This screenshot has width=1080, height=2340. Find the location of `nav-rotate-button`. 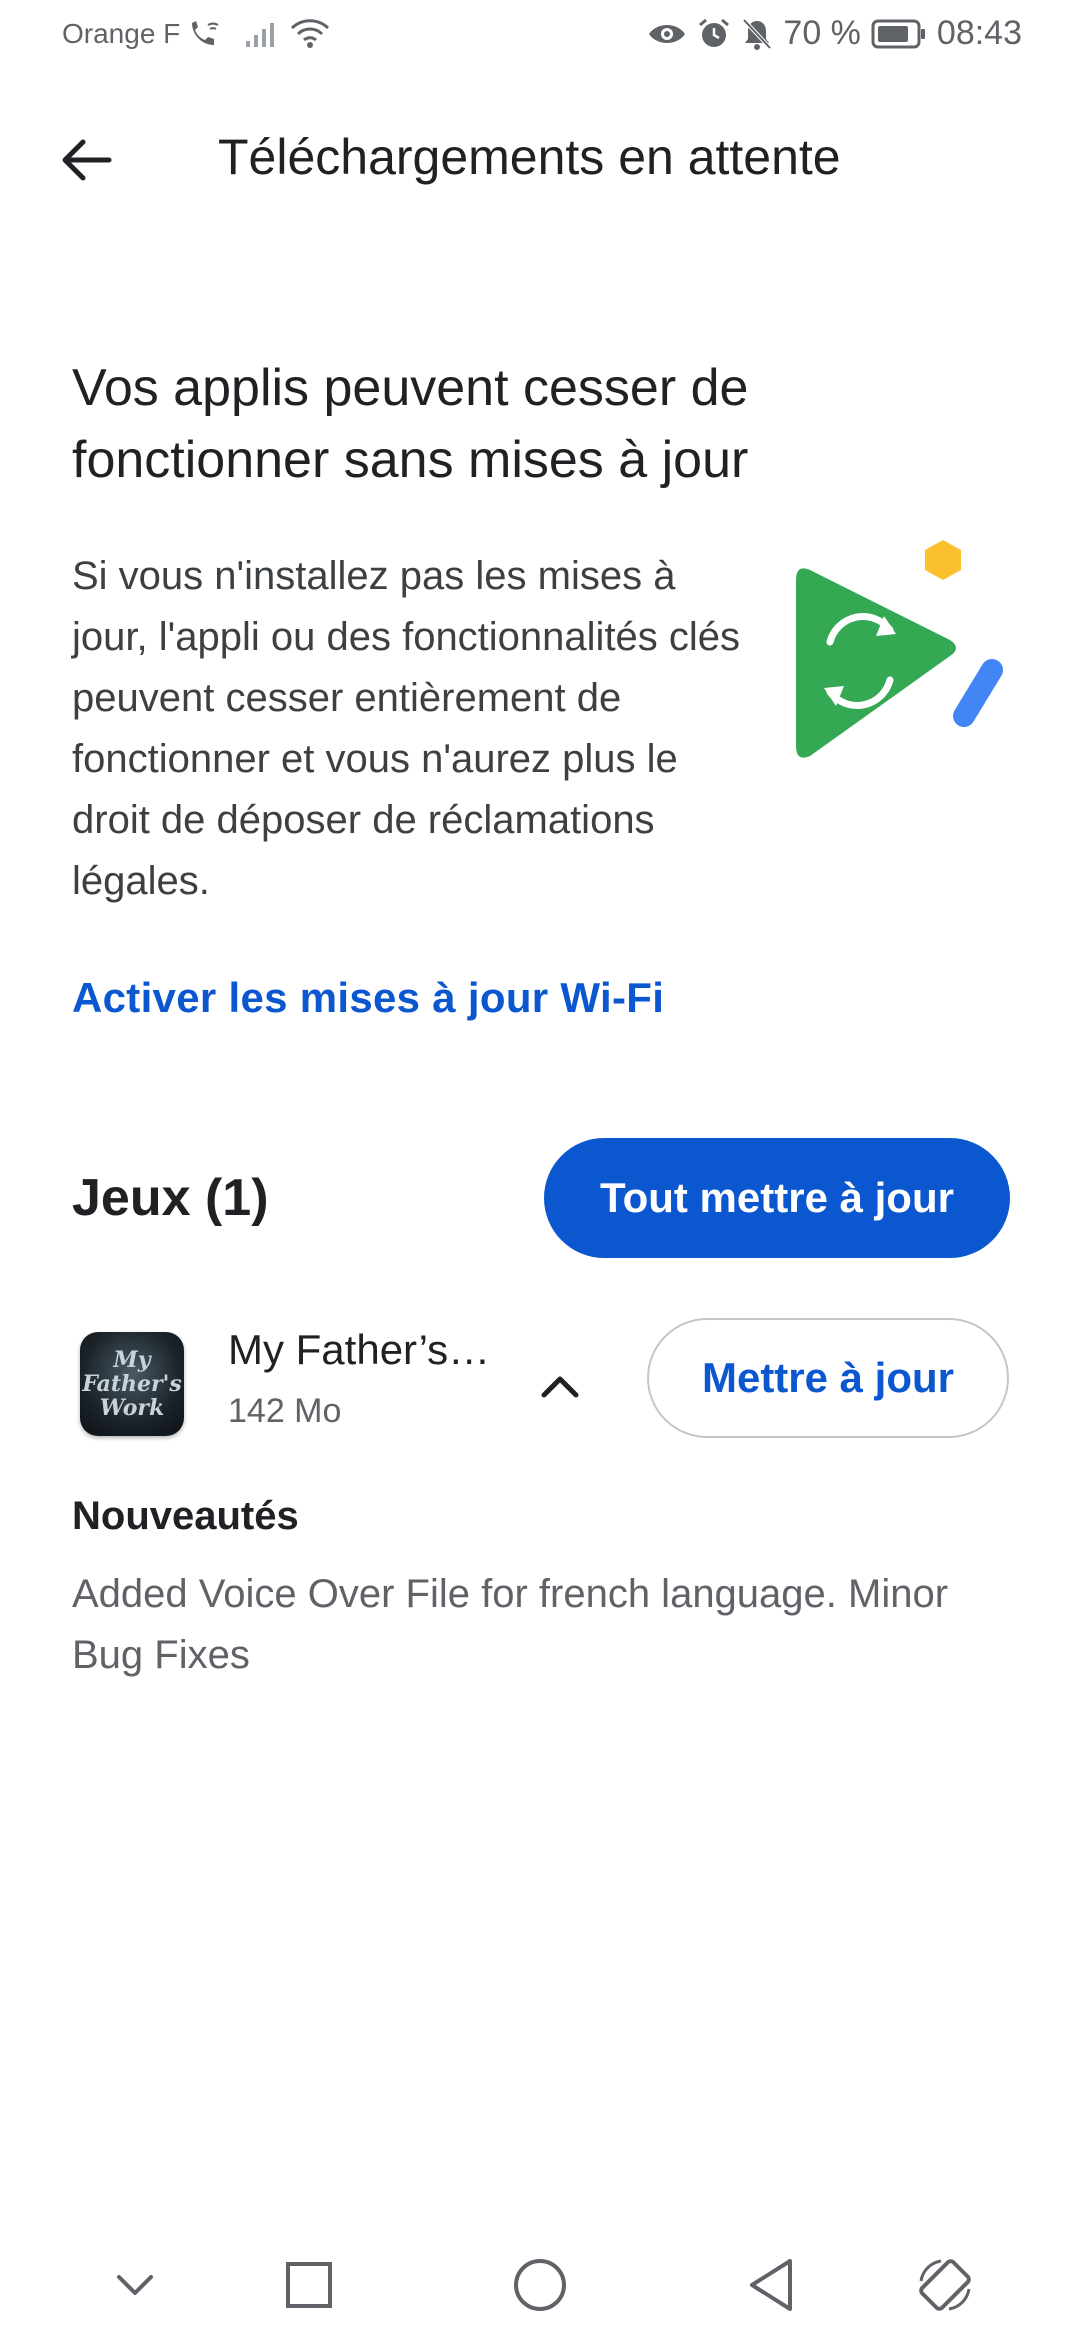

nav-rotate-button is located at coordinates (945, 2285).